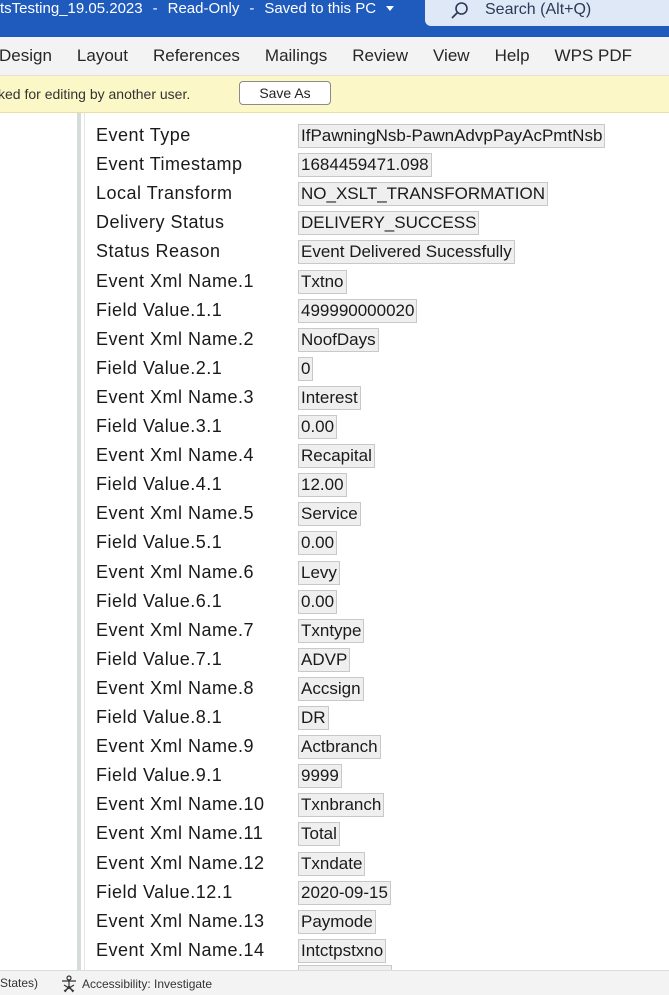 This screenshot has width=669, height=995. Describe the element at coordinates (180, 949) in the screenshot. I see `field-label: Event Xml Name.14` at that location.